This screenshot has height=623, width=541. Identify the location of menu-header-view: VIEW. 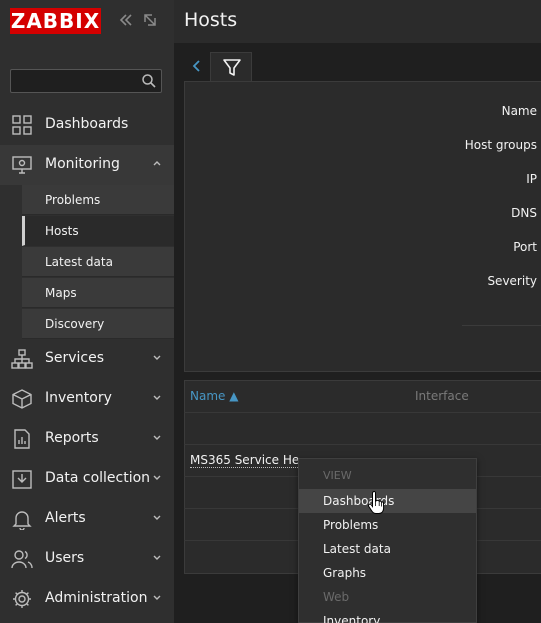
(337, 475).